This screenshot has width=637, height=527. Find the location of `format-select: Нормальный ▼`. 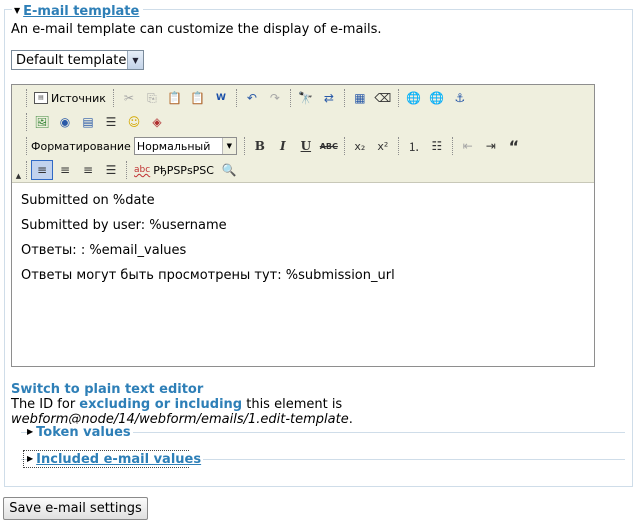

format-select: Нормальный ▼ is located at coordinates (185, 146).